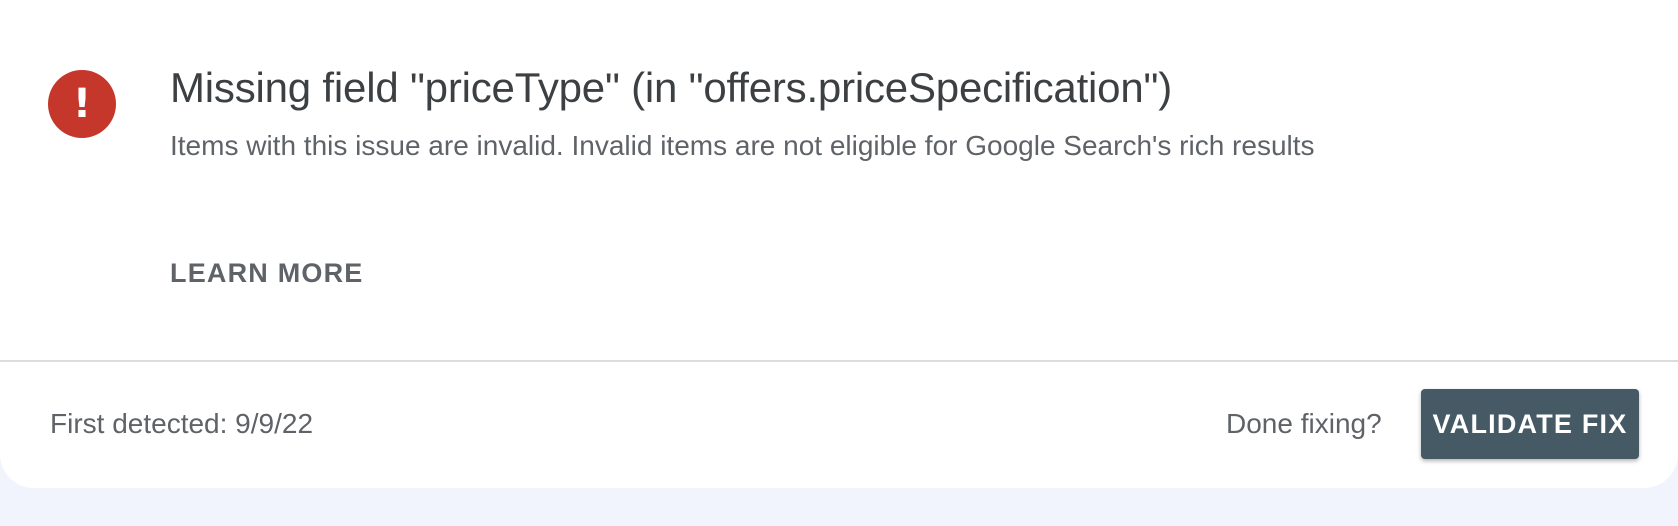 The height and width of the screenshot is (526, 1678). Describe the element at coordinates (1530, 424) in the screenshot. I see `validate-fix-button: VALIDATE FIX` at that location.